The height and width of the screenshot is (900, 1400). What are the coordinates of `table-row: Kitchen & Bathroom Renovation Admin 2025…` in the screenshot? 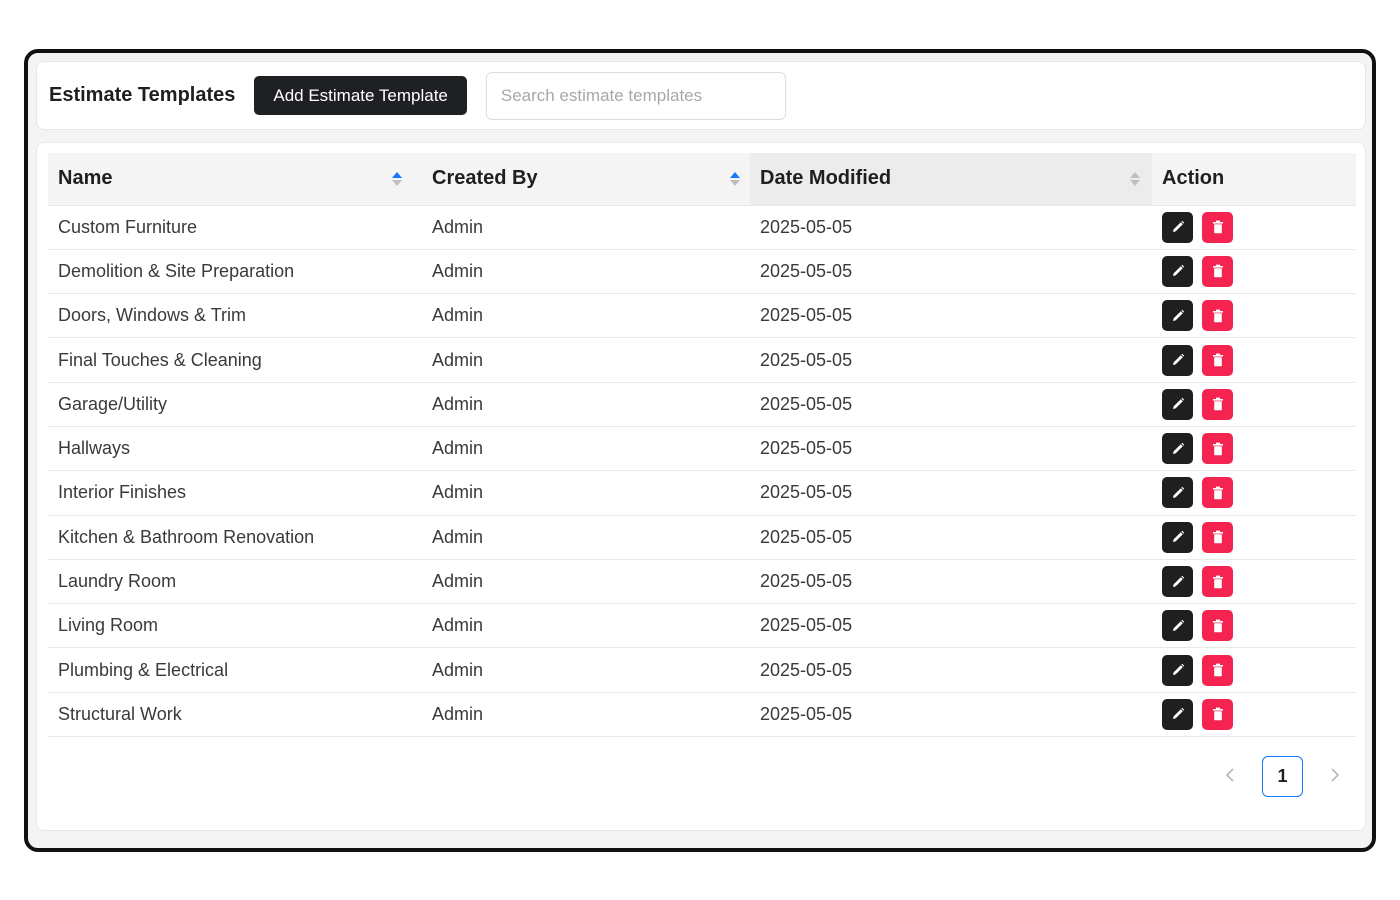 It's located at (702, 537).